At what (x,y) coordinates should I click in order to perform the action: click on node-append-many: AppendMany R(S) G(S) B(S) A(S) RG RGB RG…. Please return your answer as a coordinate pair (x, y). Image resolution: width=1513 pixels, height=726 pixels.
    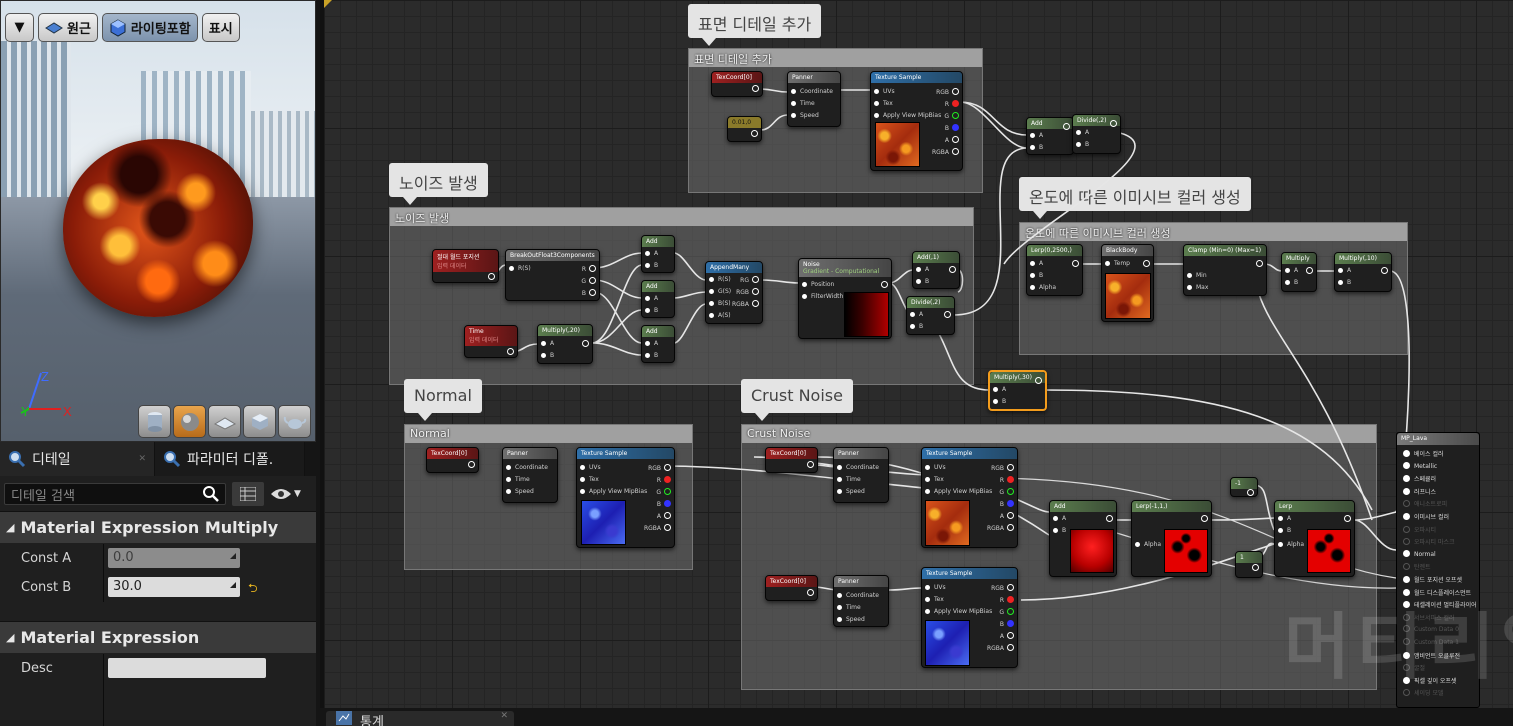
    Looking at the image, I should click on (734, 292).